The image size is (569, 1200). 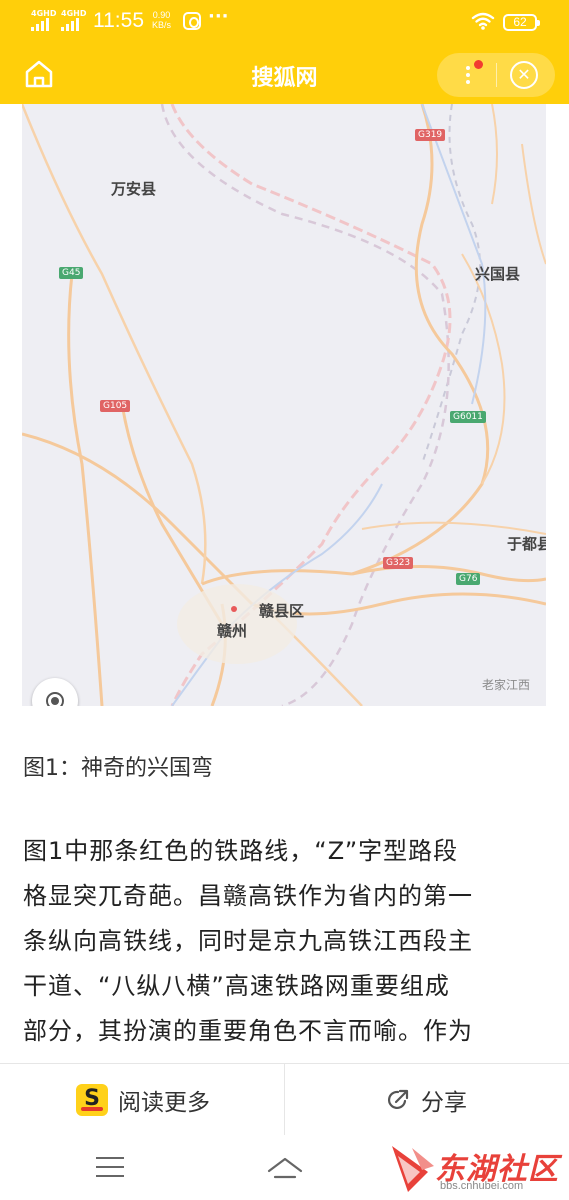 I want to click on road-shield-g76: G76, so click(x=468, y=579).